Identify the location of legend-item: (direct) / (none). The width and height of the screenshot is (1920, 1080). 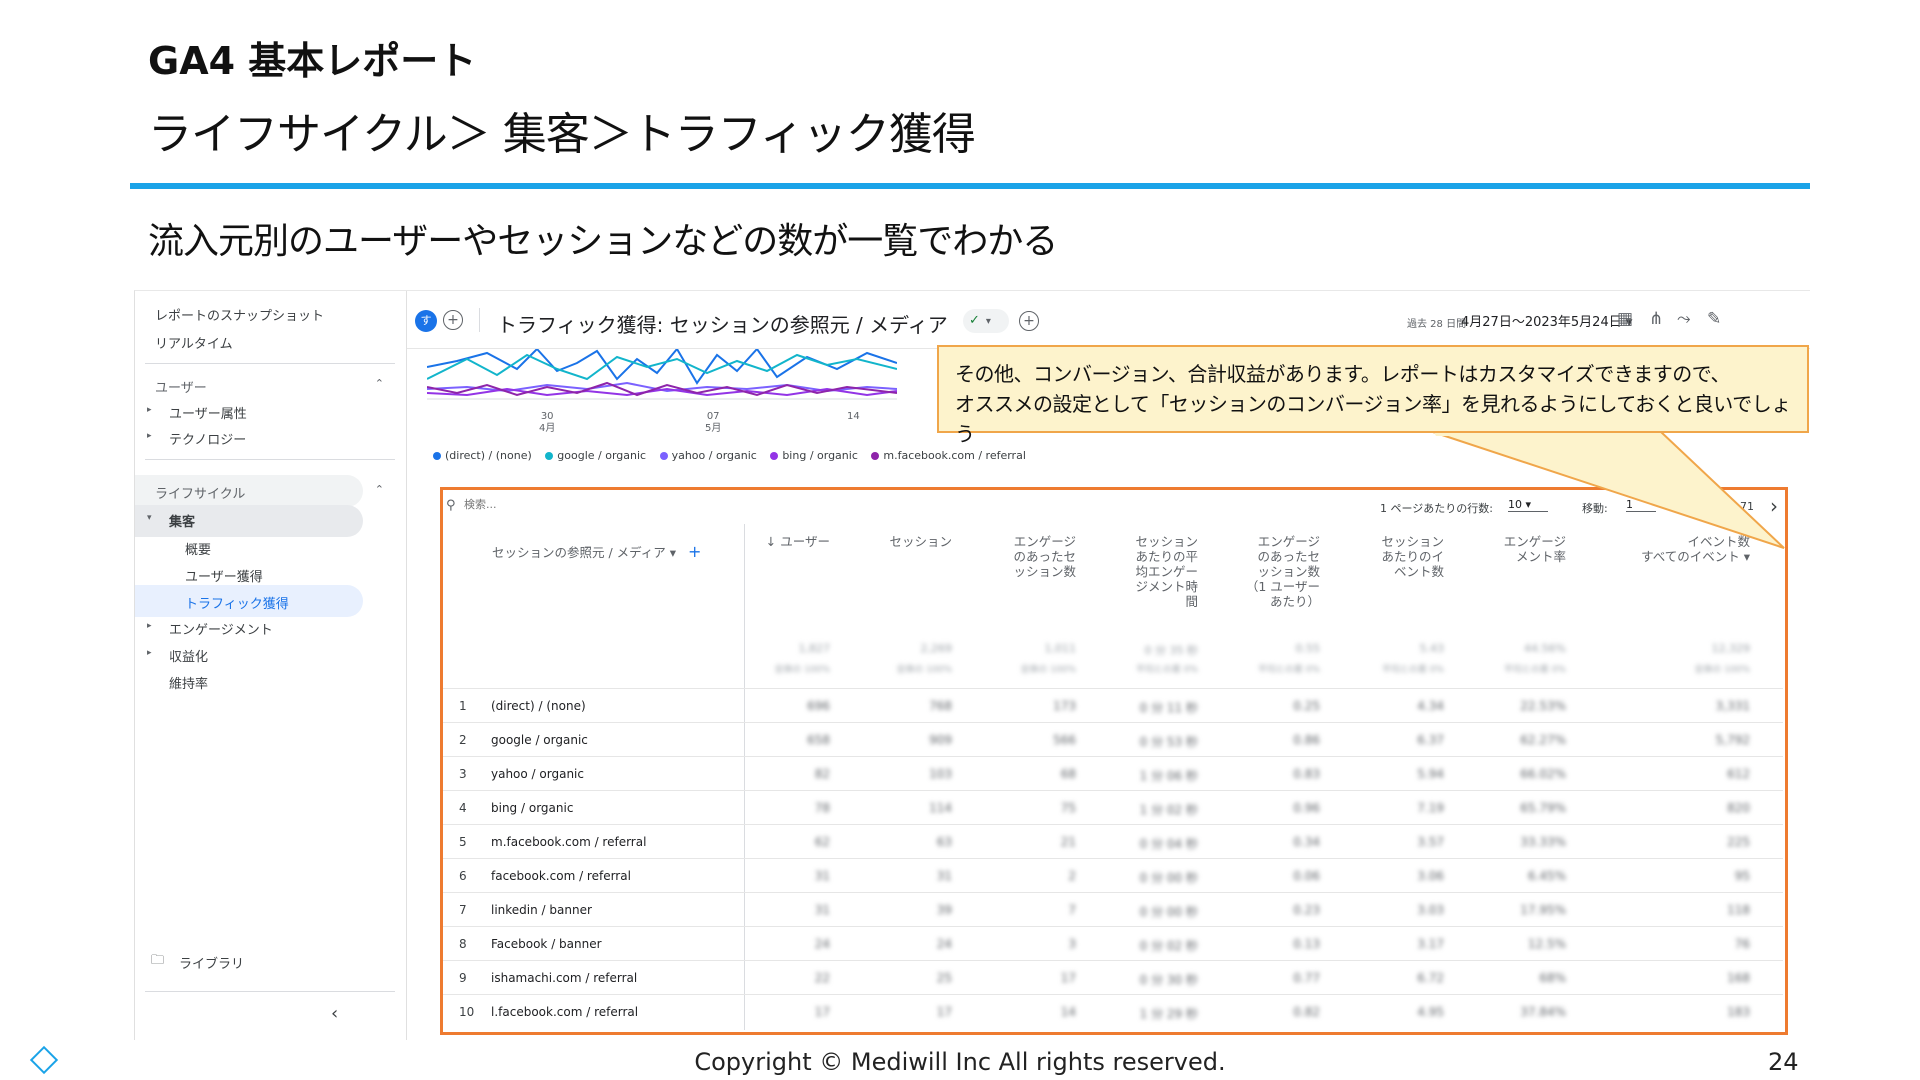
(482, 455).